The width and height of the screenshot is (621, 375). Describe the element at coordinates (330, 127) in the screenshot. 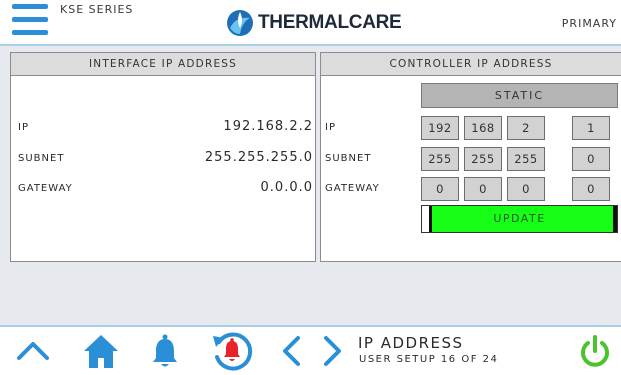

I see `controller-ip-label: IP` at that location.